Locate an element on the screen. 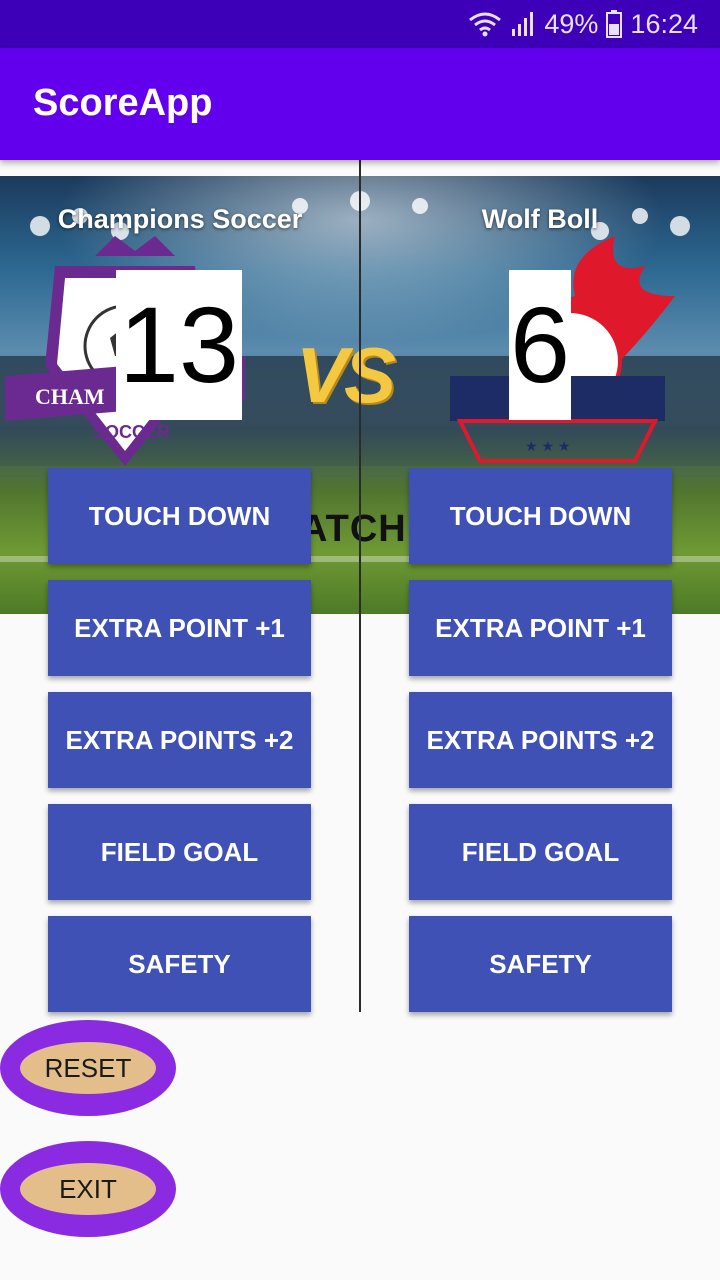  signal-icon is located at coordinates (523, 24).